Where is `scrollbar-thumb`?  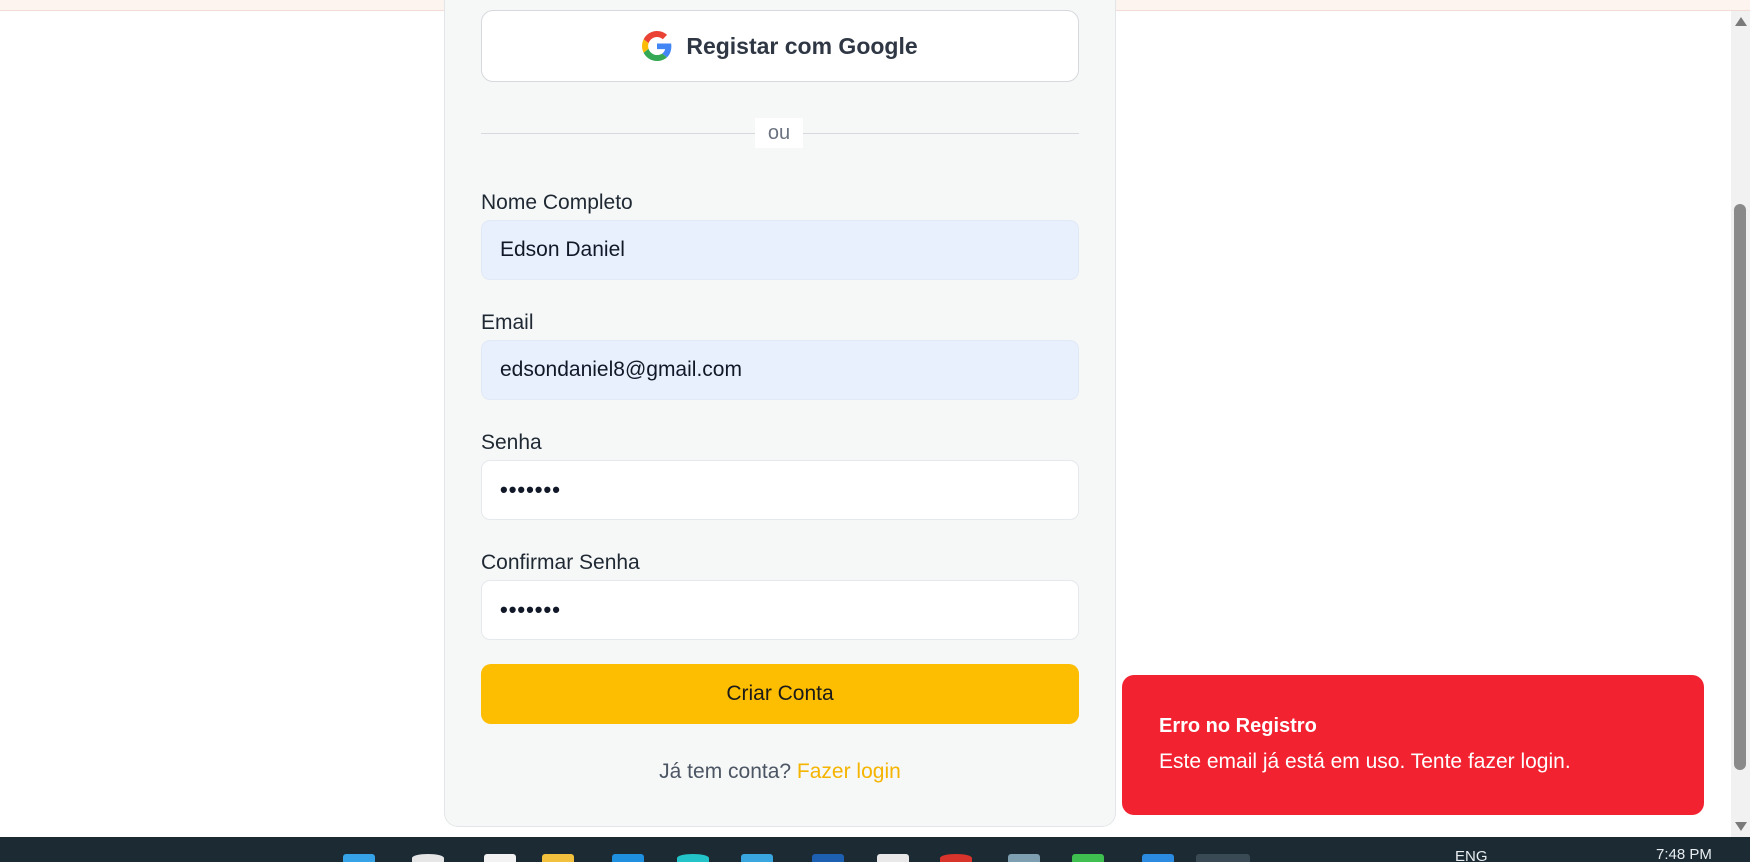
scrollbar-thumb is located at coordinates (1740, 487).